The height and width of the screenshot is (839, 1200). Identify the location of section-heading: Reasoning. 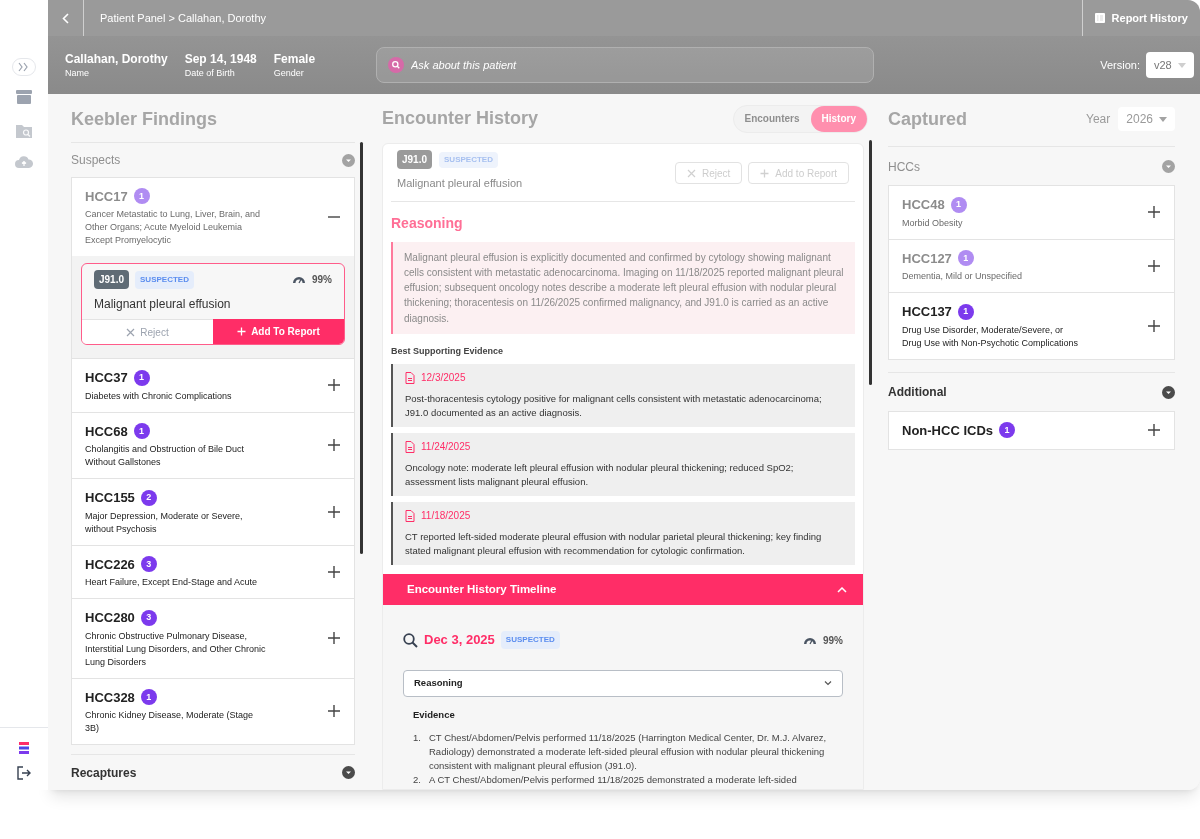
(427, 223).